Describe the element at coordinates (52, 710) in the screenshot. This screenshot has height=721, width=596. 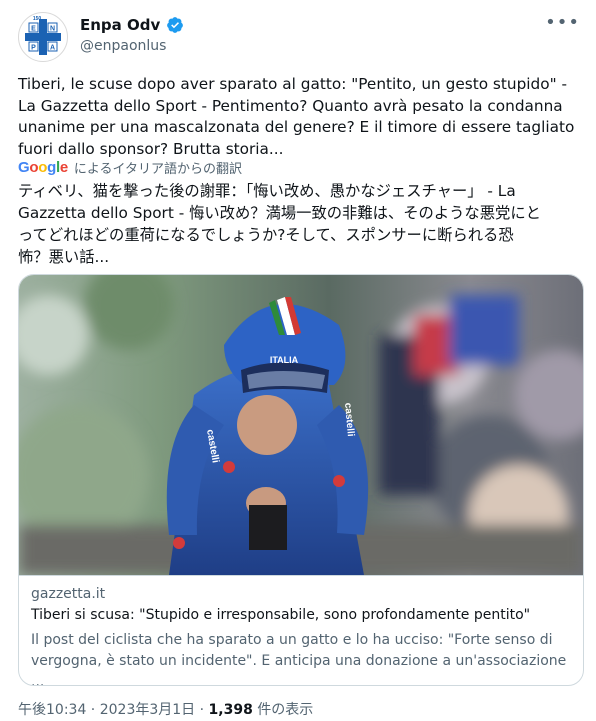
I see `tweet-time: 午後10:34` at that location.